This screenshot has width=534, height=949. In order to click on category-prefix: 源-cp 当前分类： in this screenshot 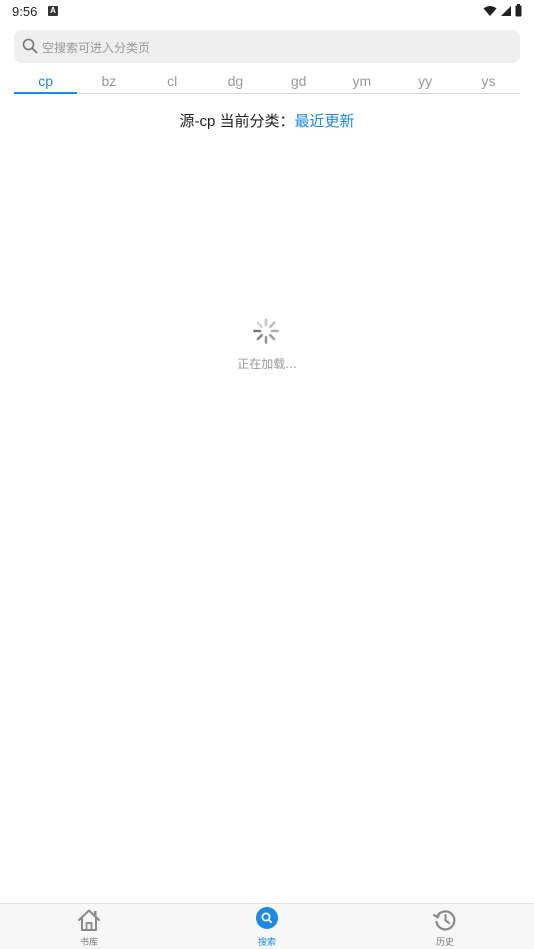, I will do `click(237, 121)`.